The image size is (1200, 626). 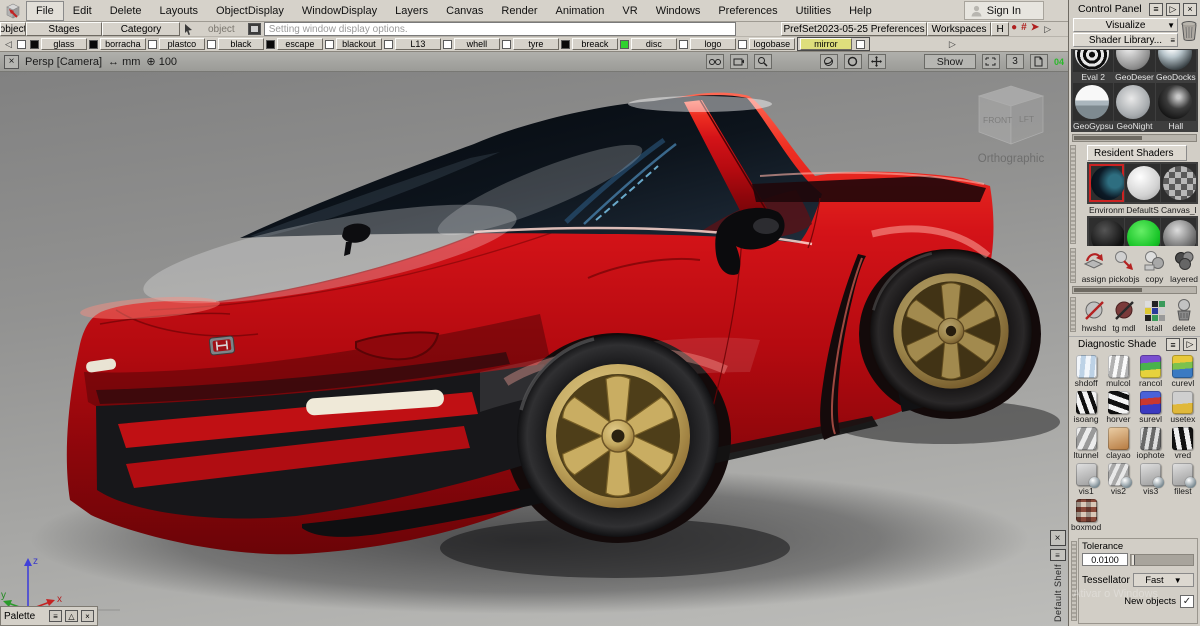 What do you see at coordinates (152, 44) in the screenshot?
I see `swatch-plastco` at bounding box center [152, 44].